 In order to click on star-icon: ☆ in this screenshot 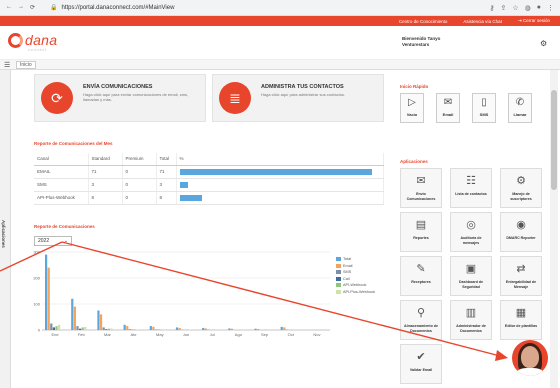, I will do `click(515, 8)`.